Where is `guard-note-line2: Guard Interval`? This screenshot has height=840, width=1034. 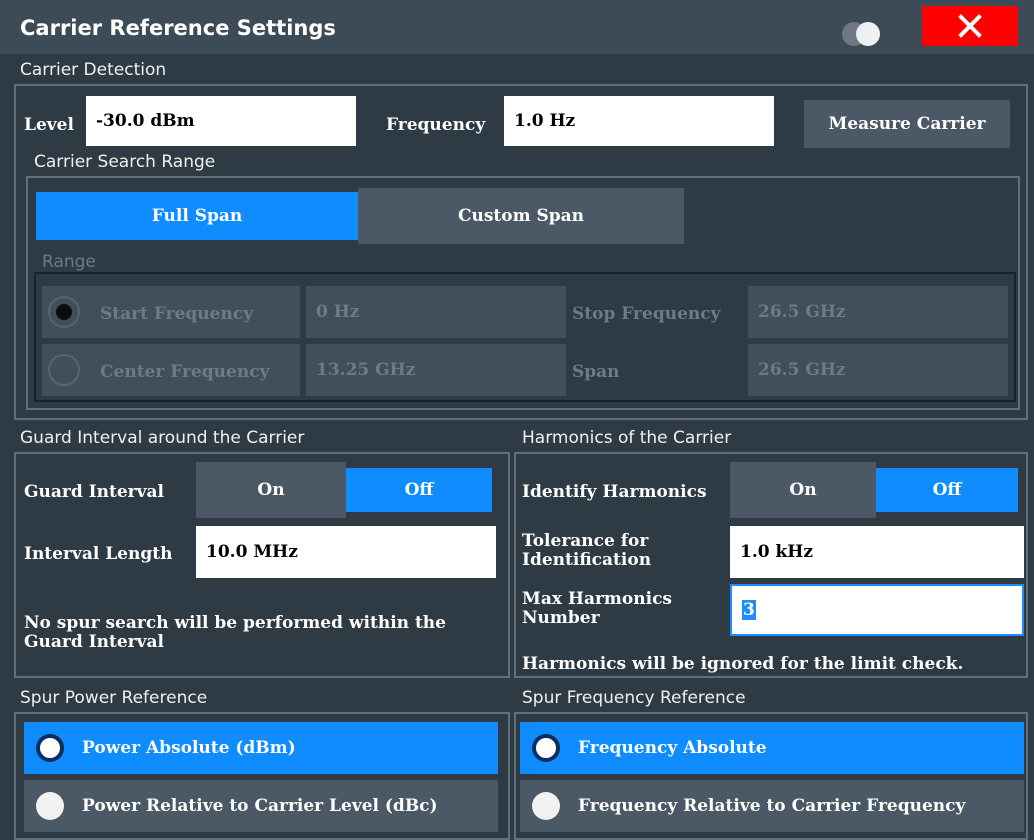
guard-note-line2: Guard Interval is located at coordinates (94, 642).